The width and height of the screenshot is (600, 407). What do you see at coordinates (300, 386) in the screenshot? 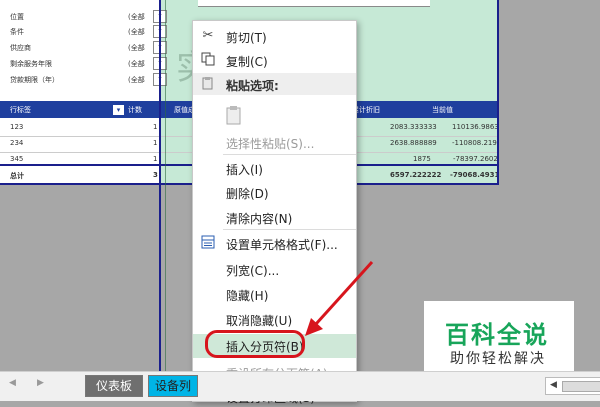
I see `sheet-tab-bar: ◀ ▶ 仪表板 设备列 ◀` at bounding box center [300, 386].